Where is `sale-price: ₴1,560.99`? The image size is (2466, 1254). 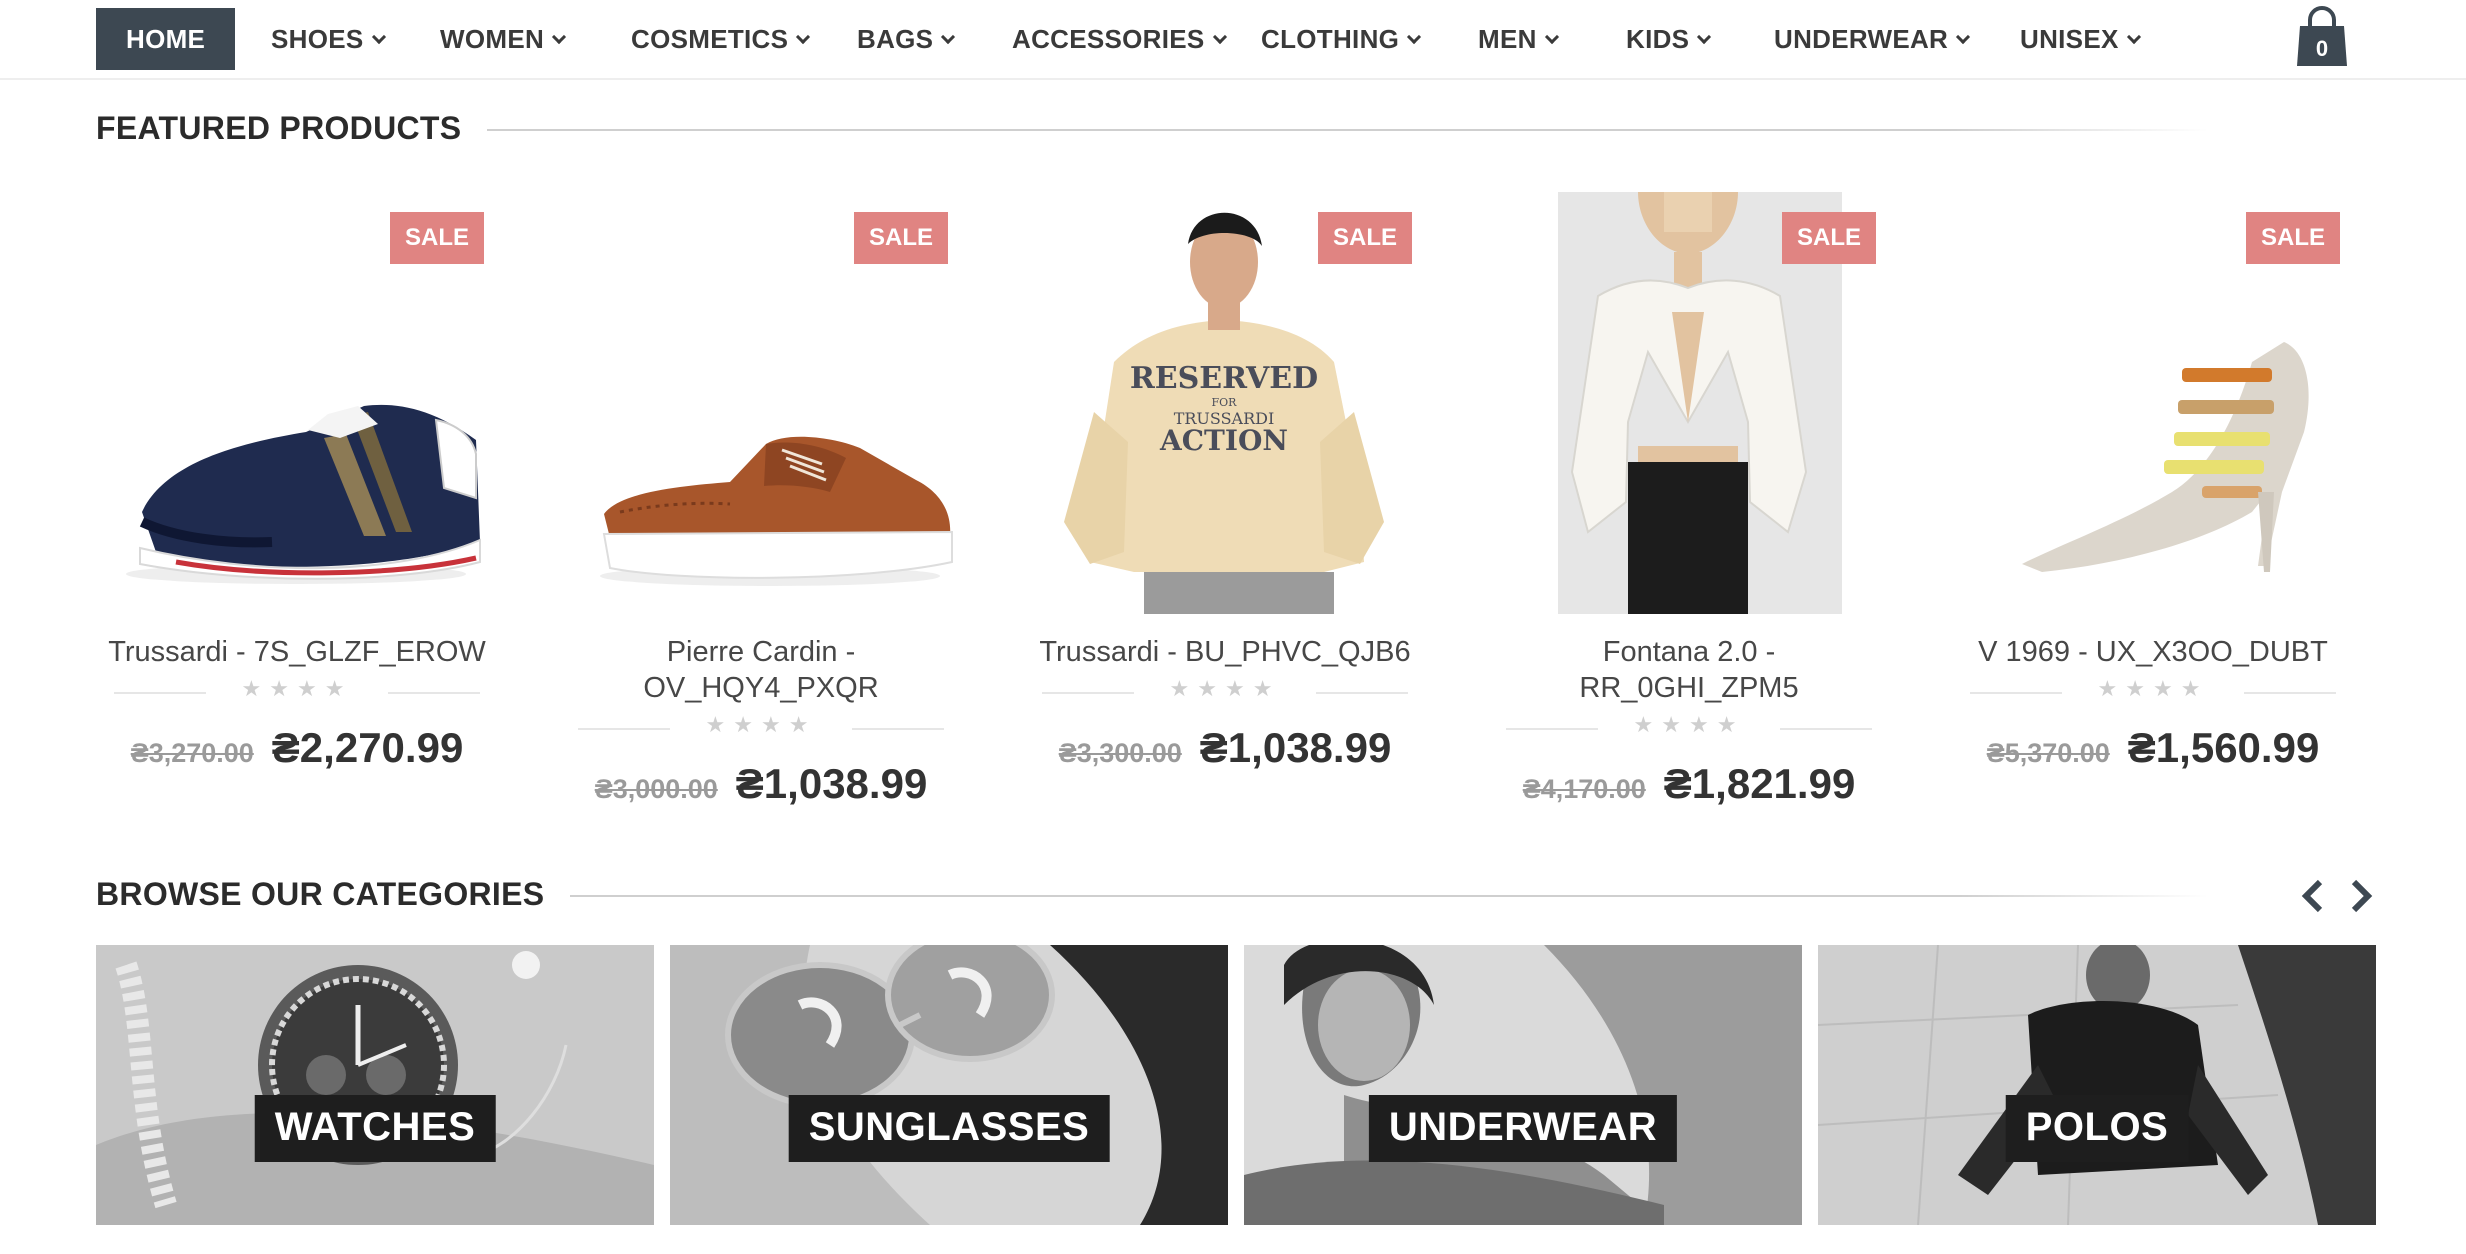 sale-price: ₴1,560.99 is located at coordinates (2223, 747).